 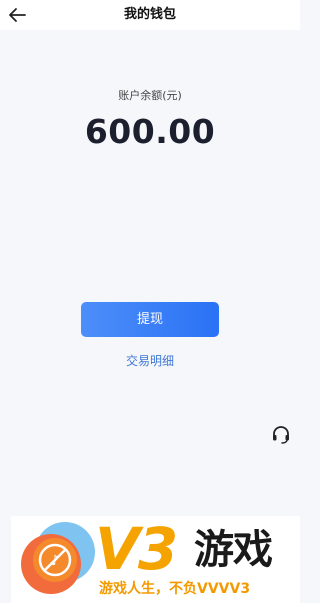 I want to click on game-logo-icon: ♪, so click(x=58, y=558).